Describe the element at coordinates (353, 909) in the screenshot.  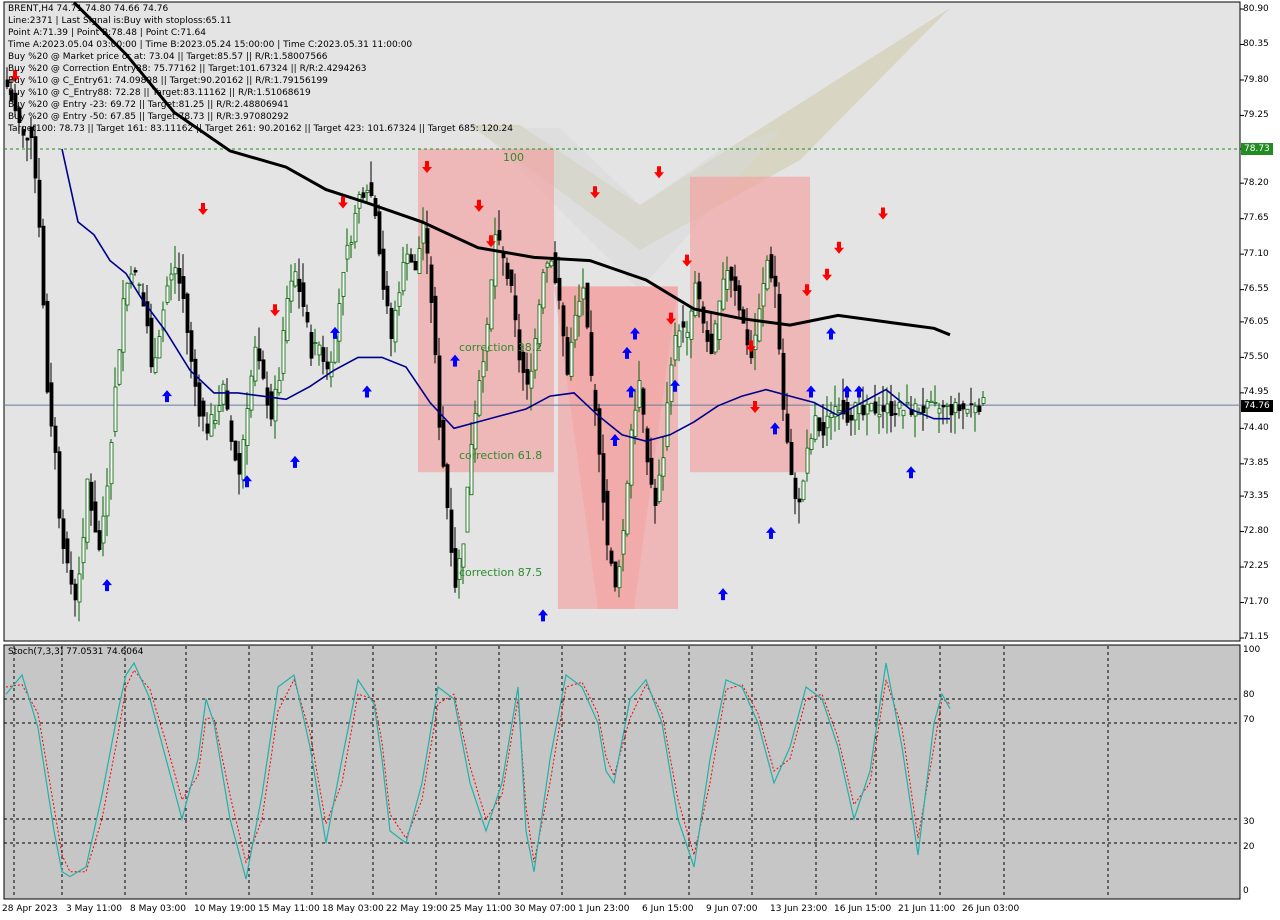
I see `time-tick: 18 May 03:00` at that location.